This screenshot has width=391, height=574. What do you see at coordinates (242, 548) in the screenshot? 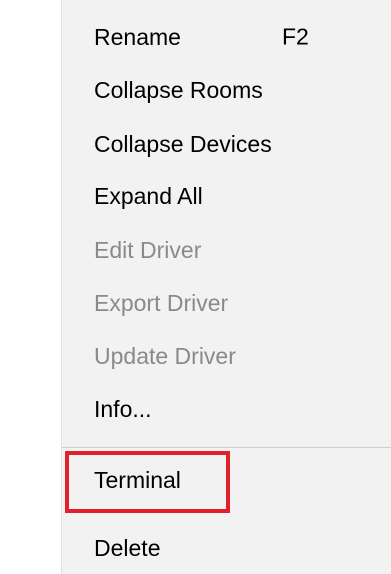
I see `menu-item-delete: Delete` at bounding box center [242, 548].